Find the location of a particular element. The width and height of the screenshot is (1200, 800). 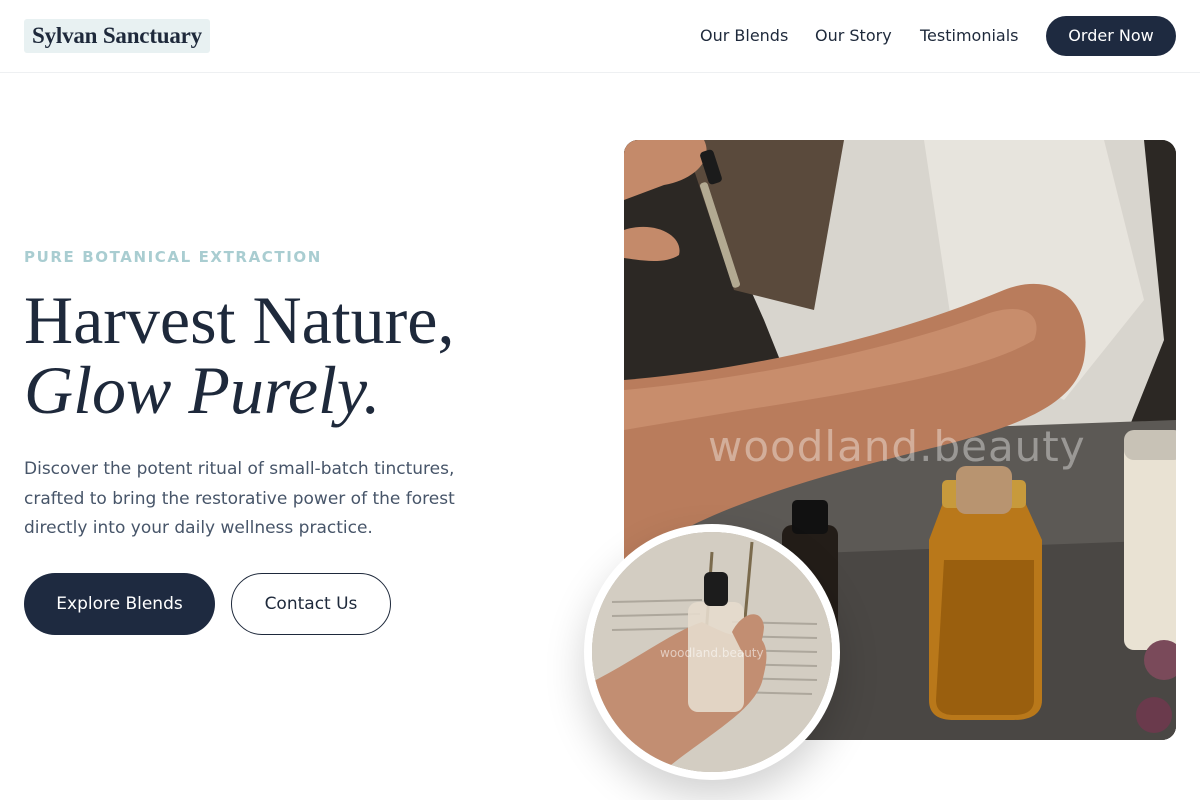

inset-image: woodland.beauty is located at coordinates (712, 652).